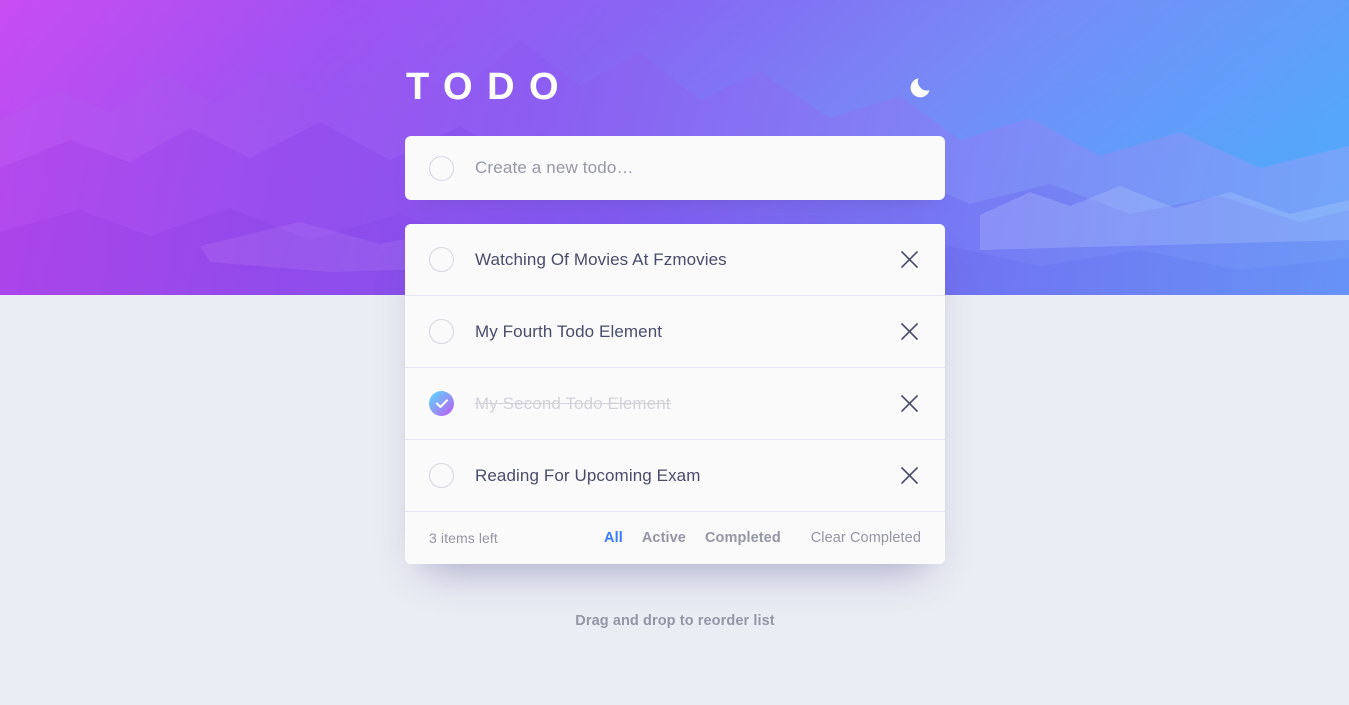 The width and height of the screenshot is (1349, 705). Describe the element at coordinates (675, 621) in the screenshot. I see `reorder-hint: Drag and drop to reorder list` at that location.